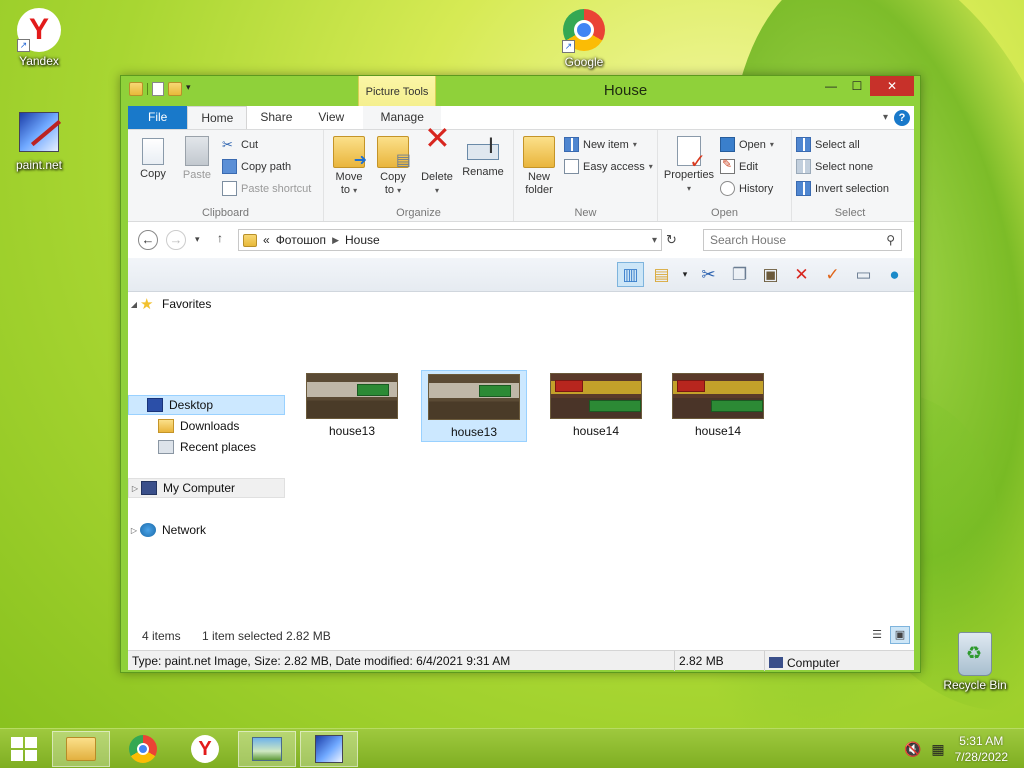  What do you see at coordinates (801, 274) in the screenshot?
I see `delete-icon: ✕` at bounding box center [801, 274].